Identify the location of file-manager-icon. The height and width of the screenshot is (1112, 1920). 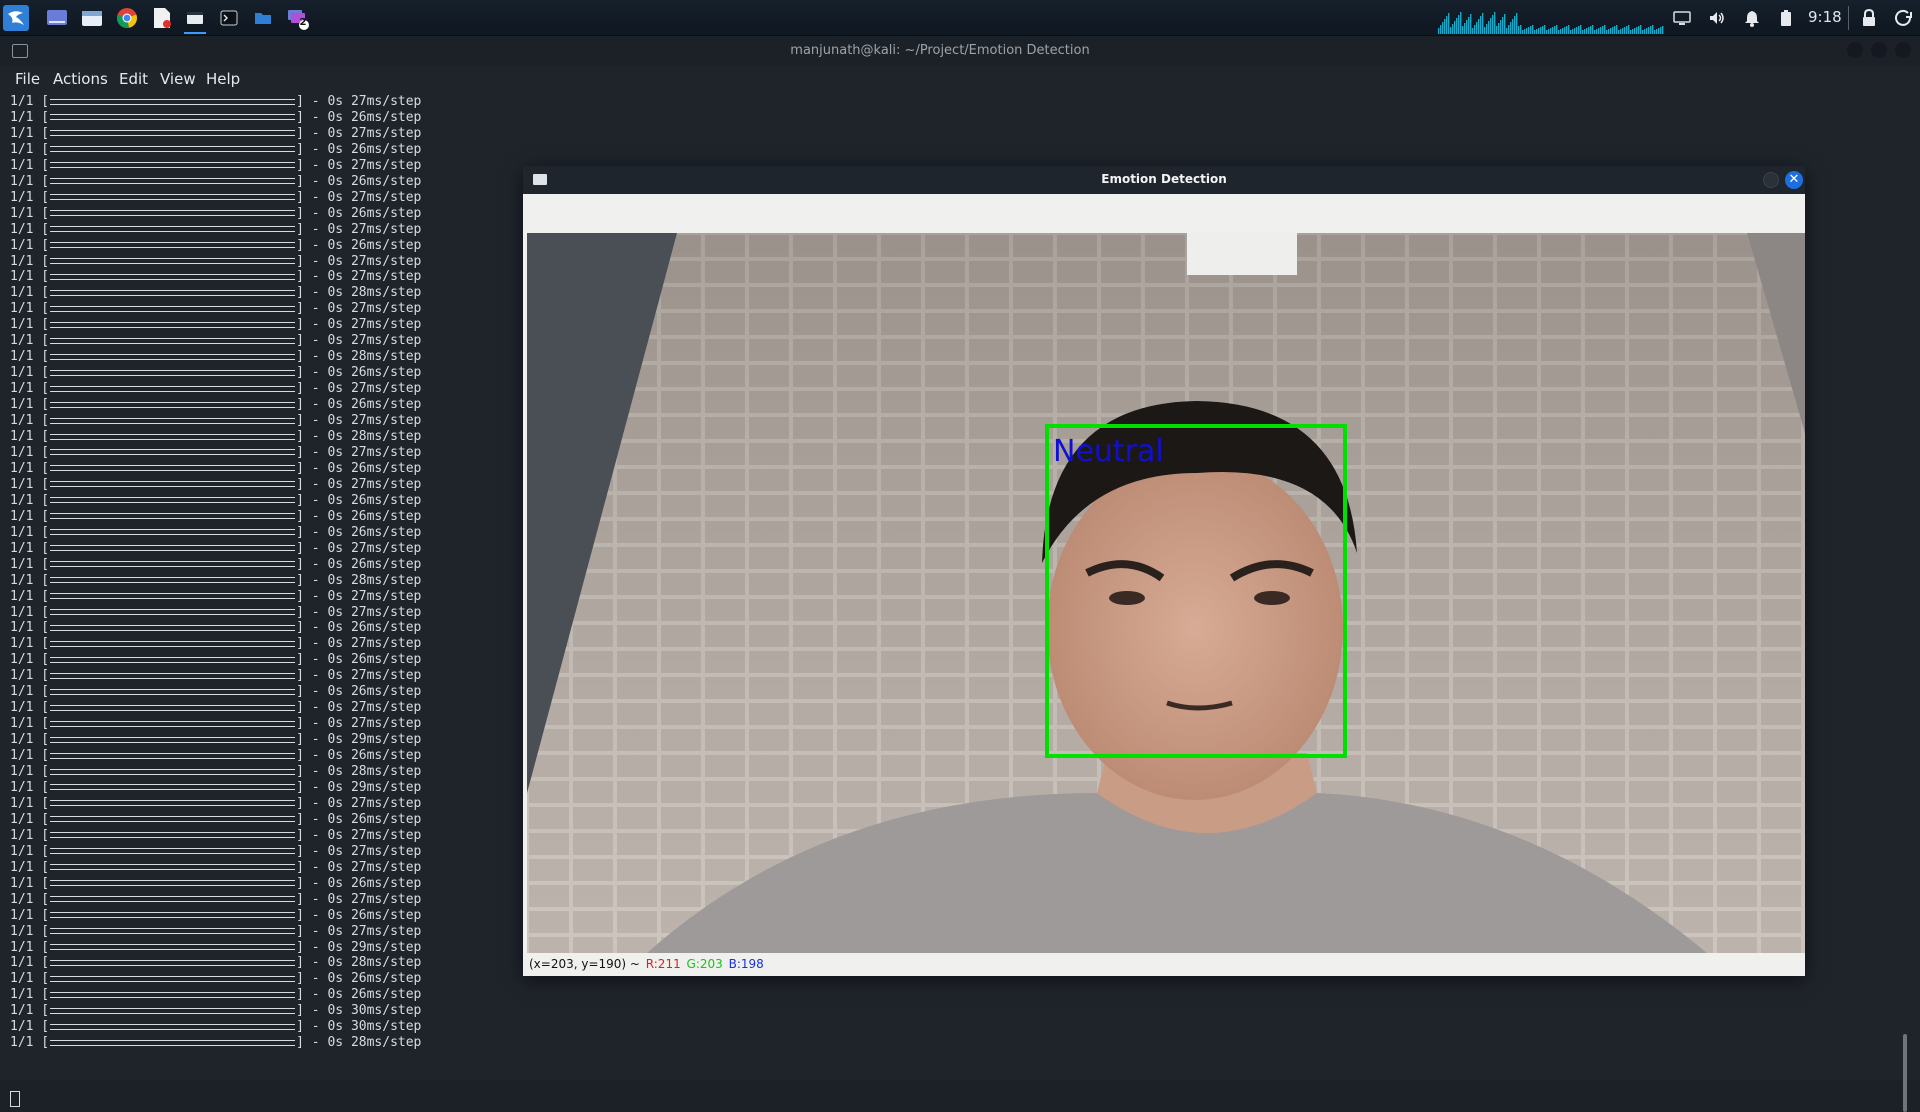
(92, 18).